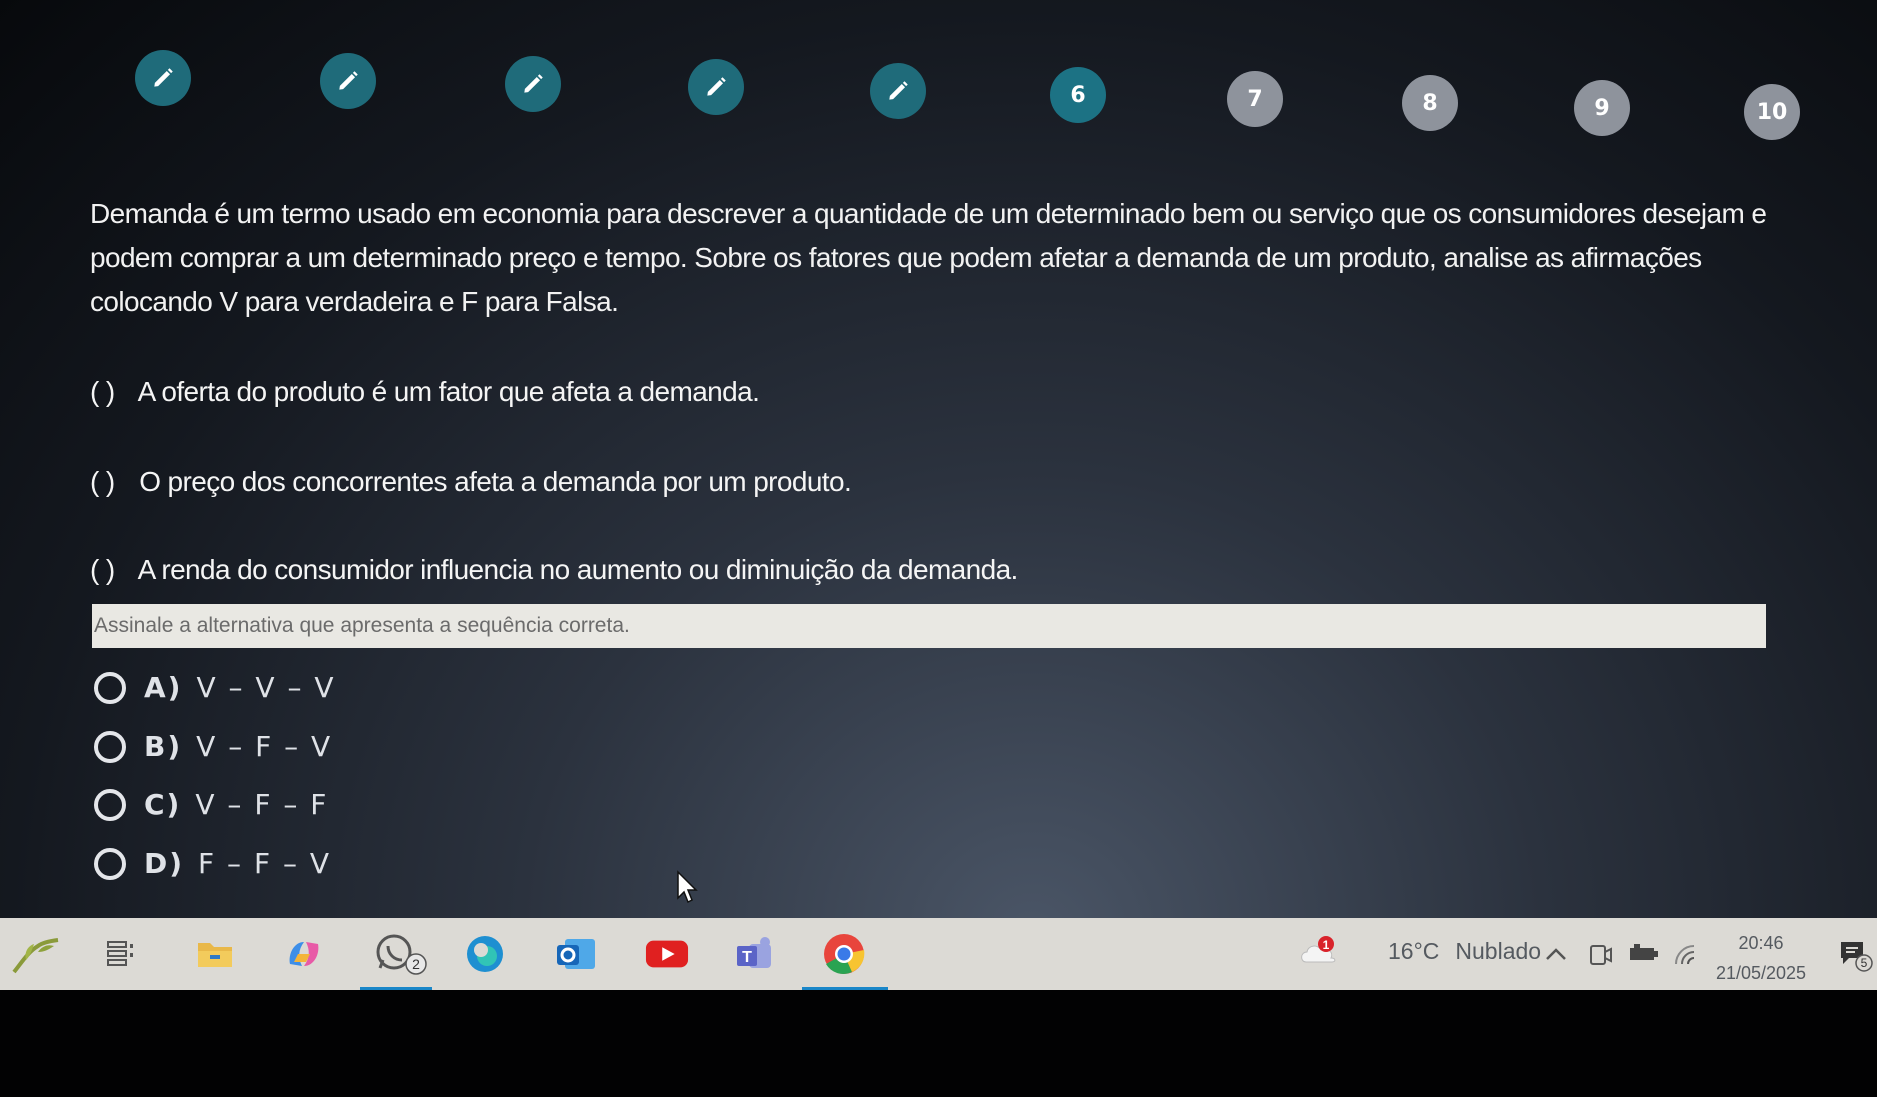 The width and height of the screenshot is (1877, 1097). I want to click on edge-icon, so click(485, 954).